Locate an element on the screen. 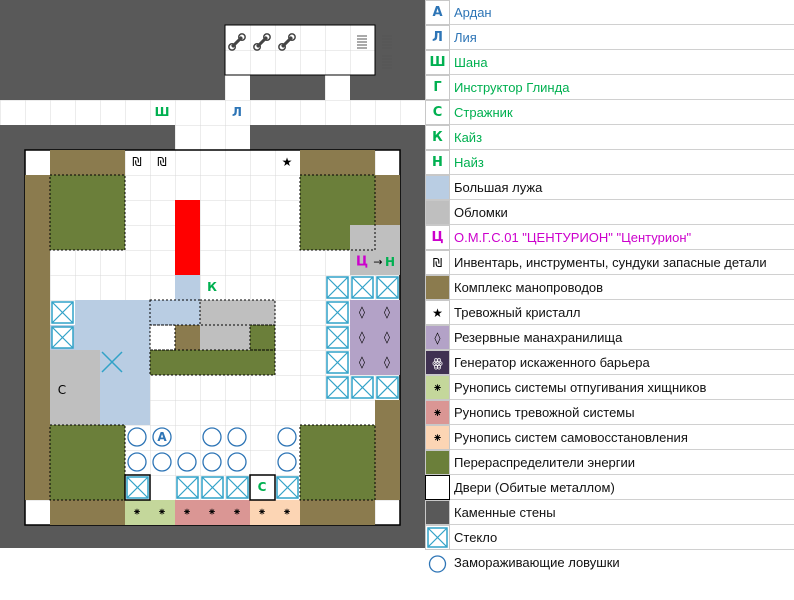 The height and width of the screenshot is (600, 794). legend-item: Двери (Обитые металлом) is located at coordinates (609, 487).